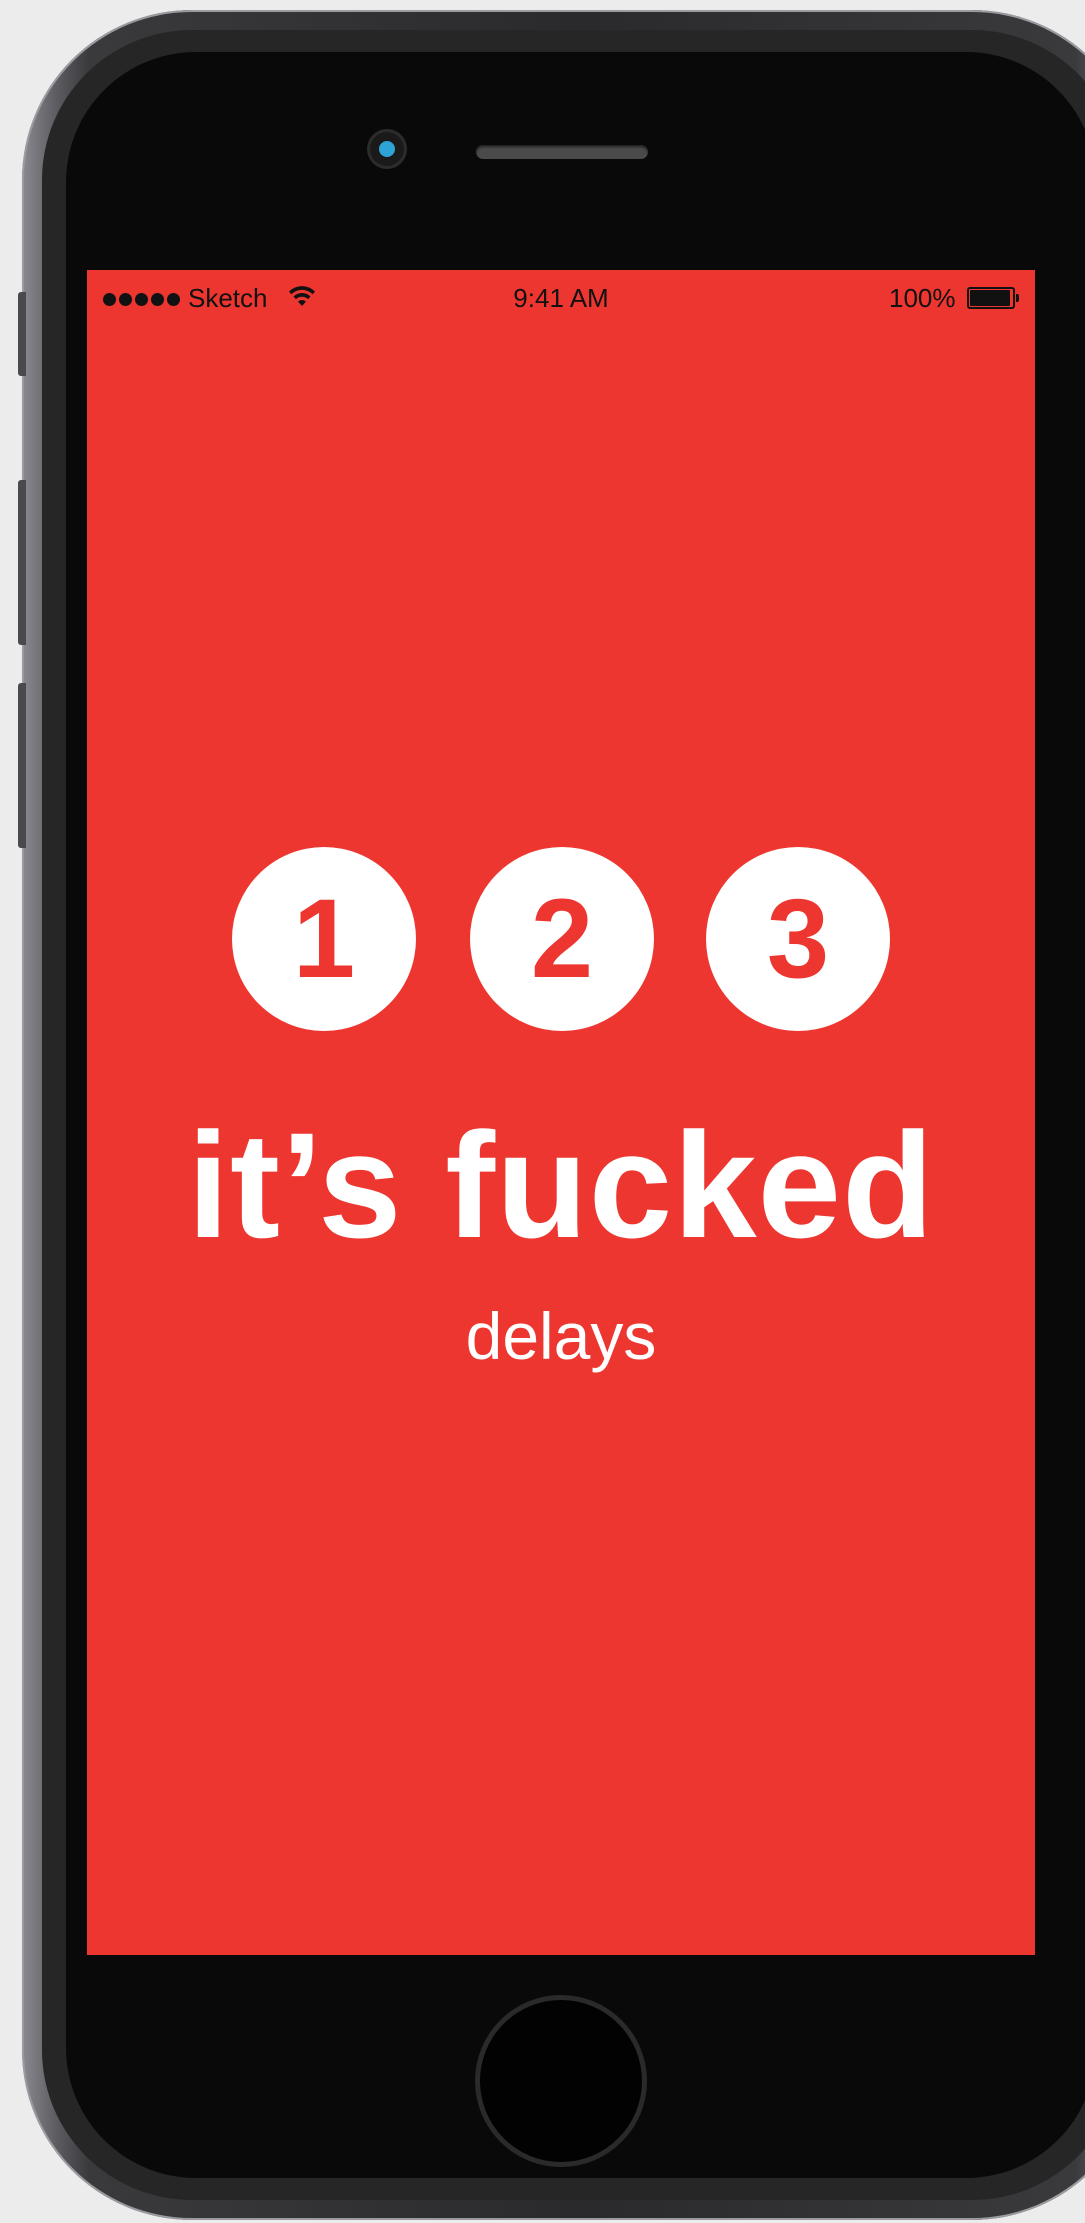 This screenshot has height=2223, width=1085. Describe the element at coordinates (387, 149) in the screenshot. I see `front-camera-icon` at that location.